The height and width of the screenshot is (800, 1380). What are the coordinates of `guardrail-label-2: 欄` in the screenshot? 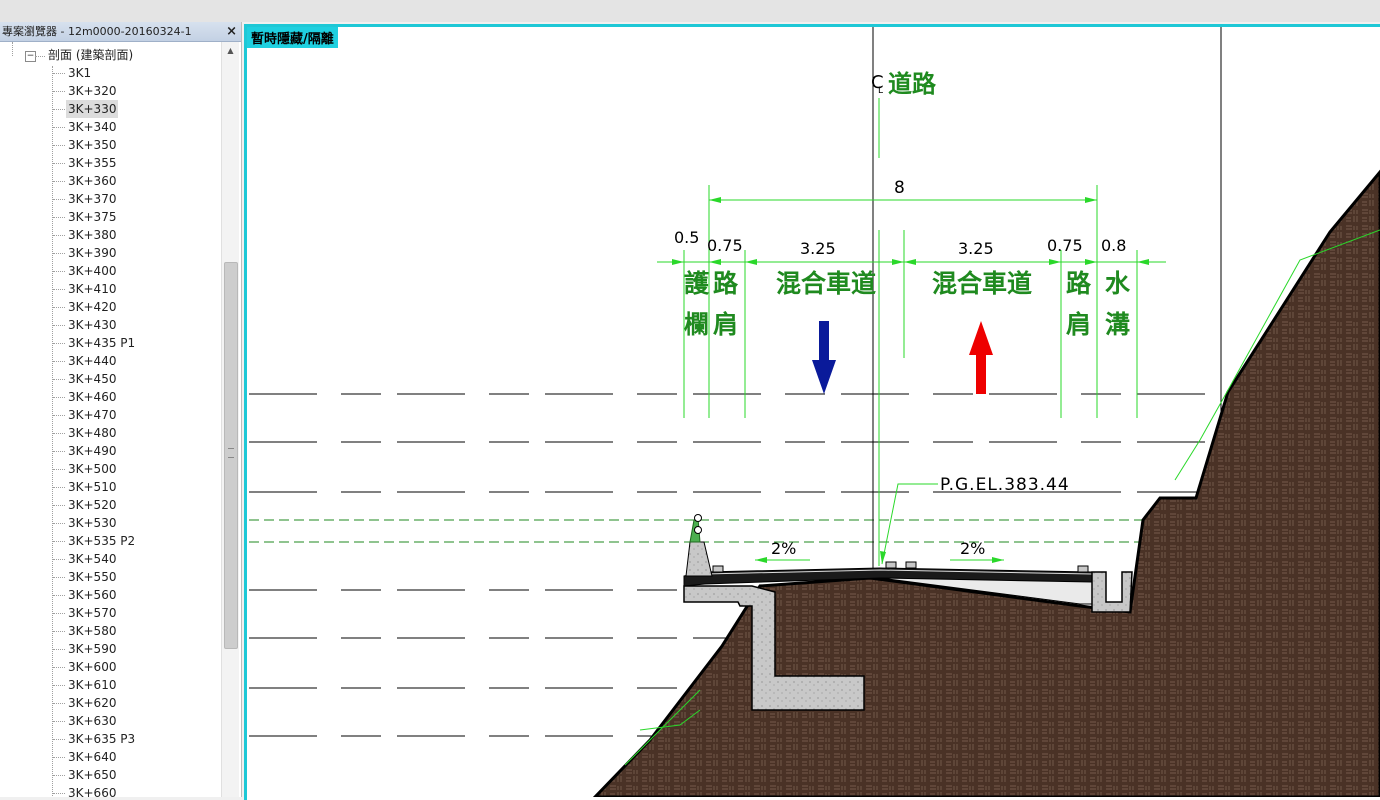 It's located at (696, 324).